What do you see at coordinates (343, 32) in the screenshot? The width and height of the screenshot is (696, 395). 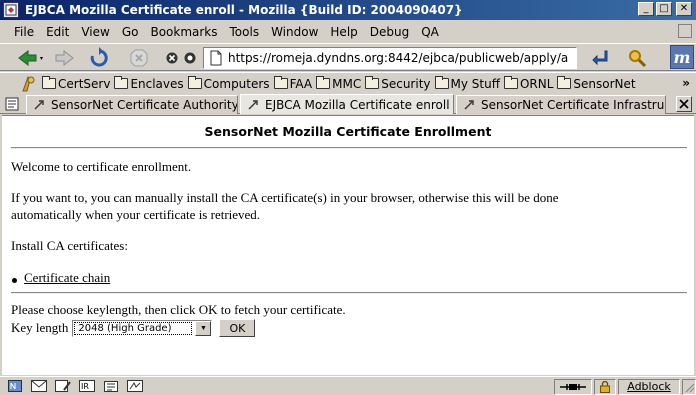 I see `menu-help: Help` at bounding box center [343, 32].